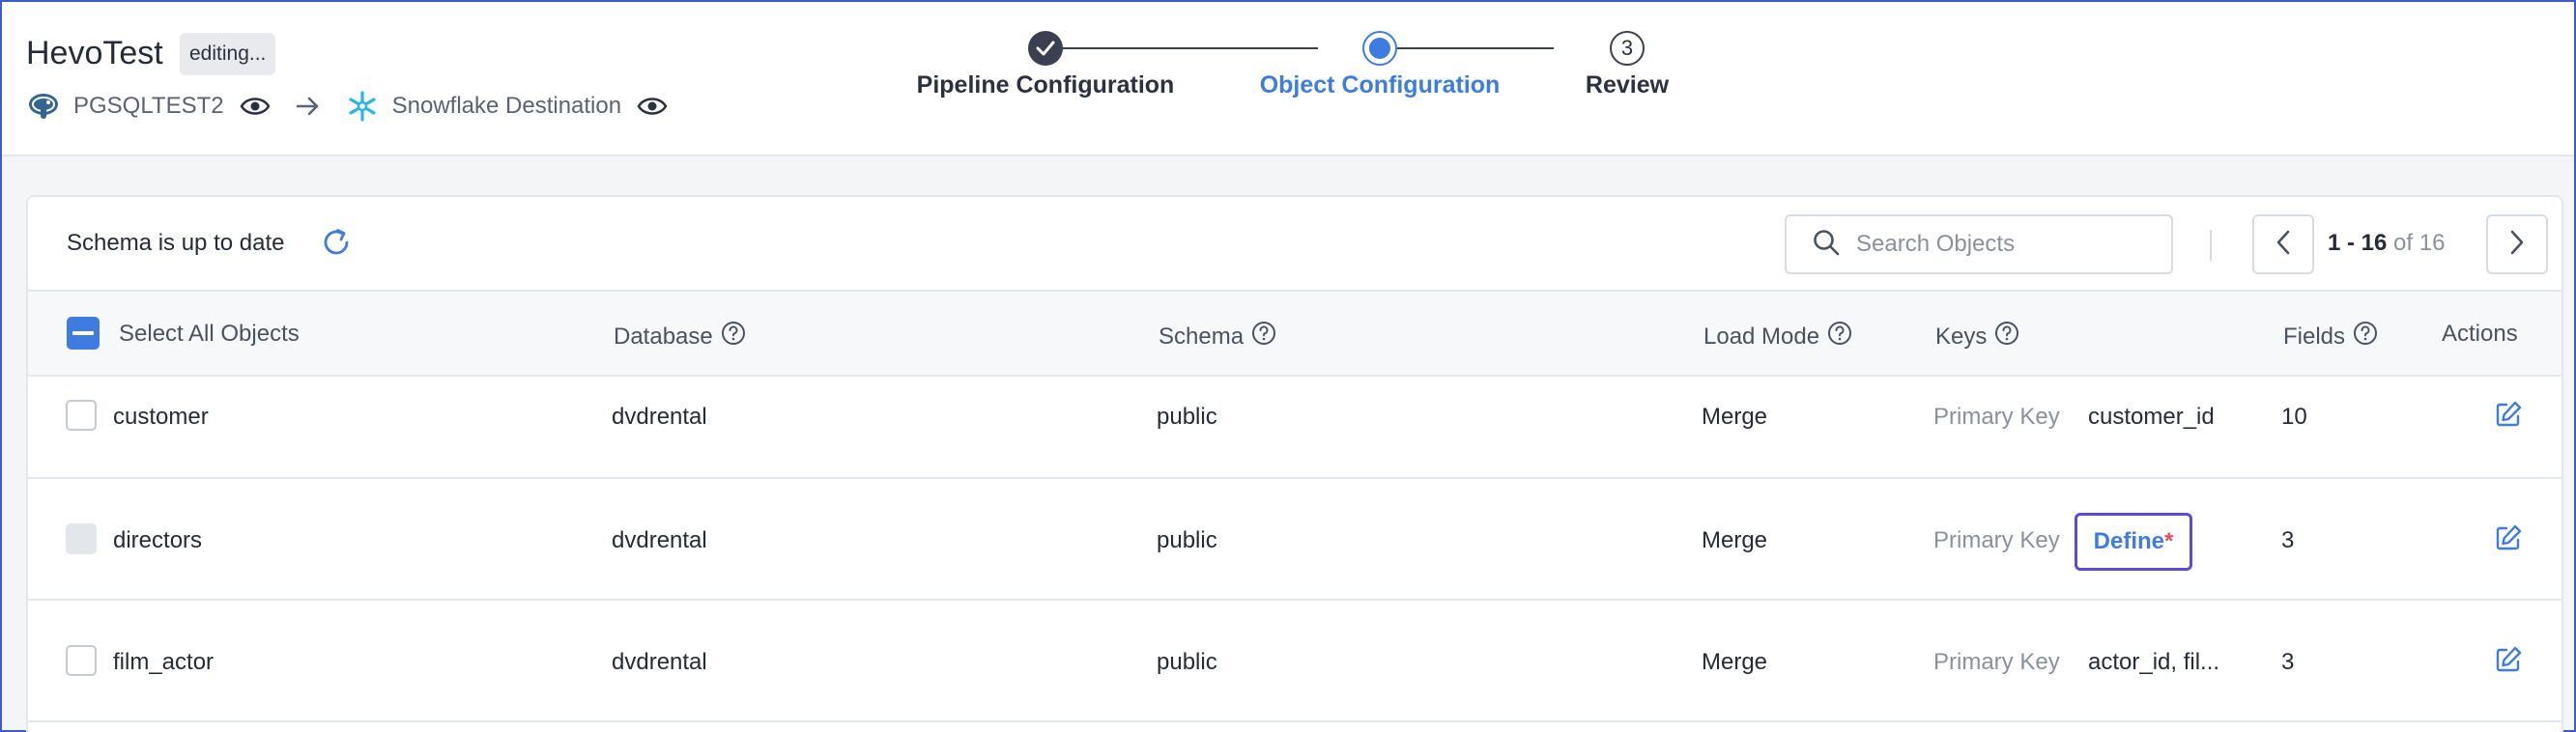 Image resolution: width=2576 pixels, height=732 pixels. What do you see at coordinates (2480, 334) in the screenshot?
I see `header-actions: Actions` at bounding box center [2480, 334].